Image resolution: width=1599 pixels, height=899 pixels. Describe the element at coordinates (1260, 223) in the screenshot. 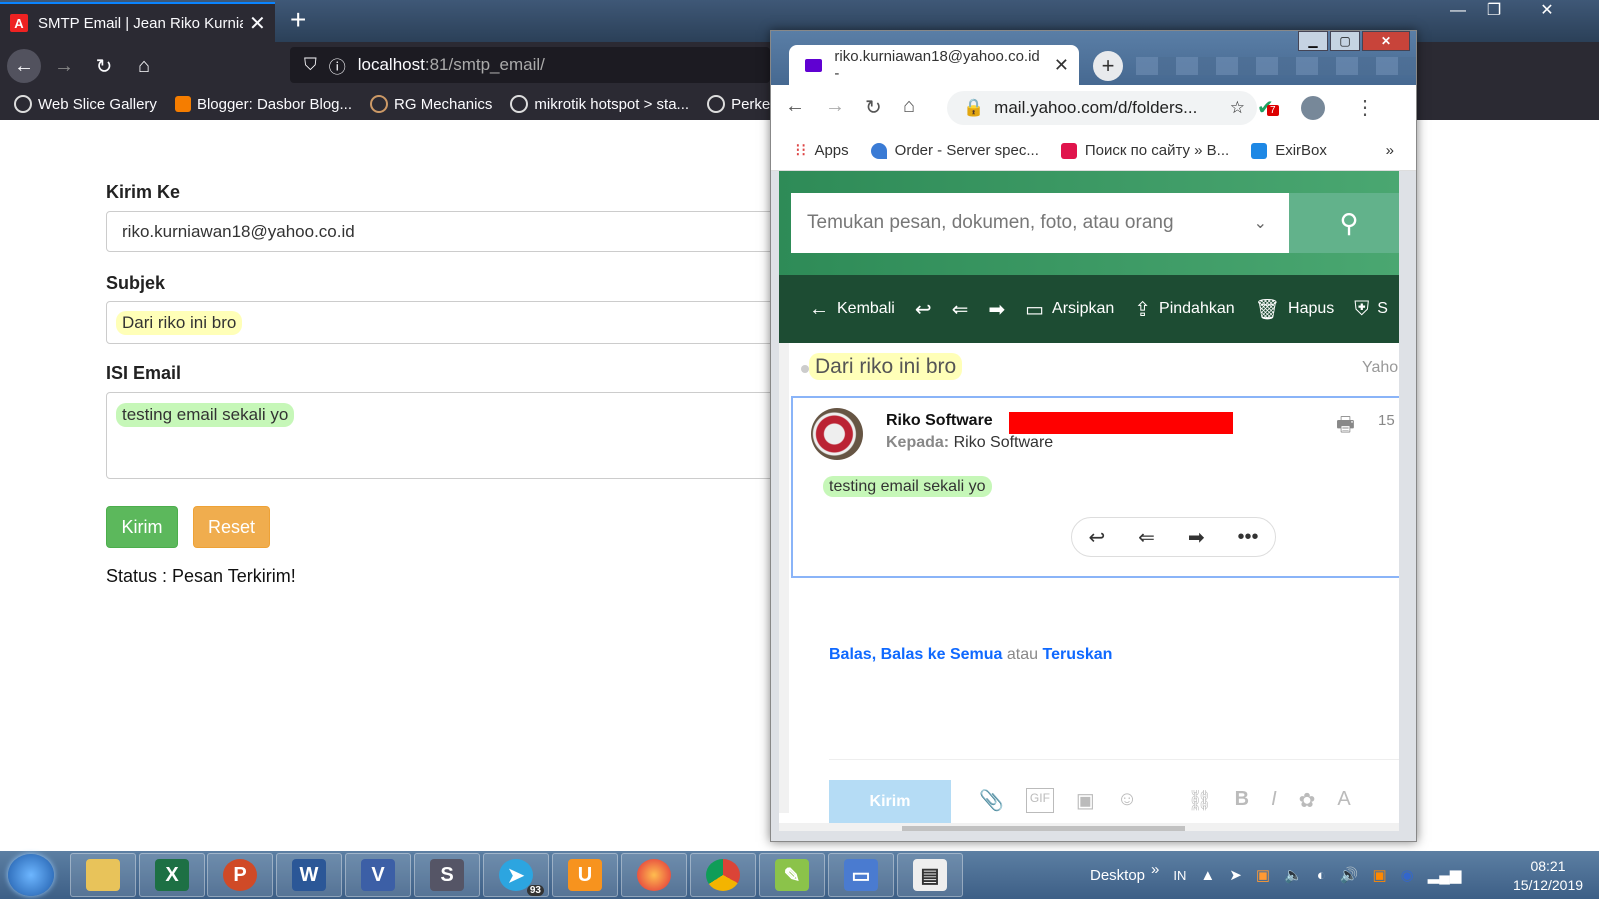

I see `chevron-down-icon: ⌄` at that location.